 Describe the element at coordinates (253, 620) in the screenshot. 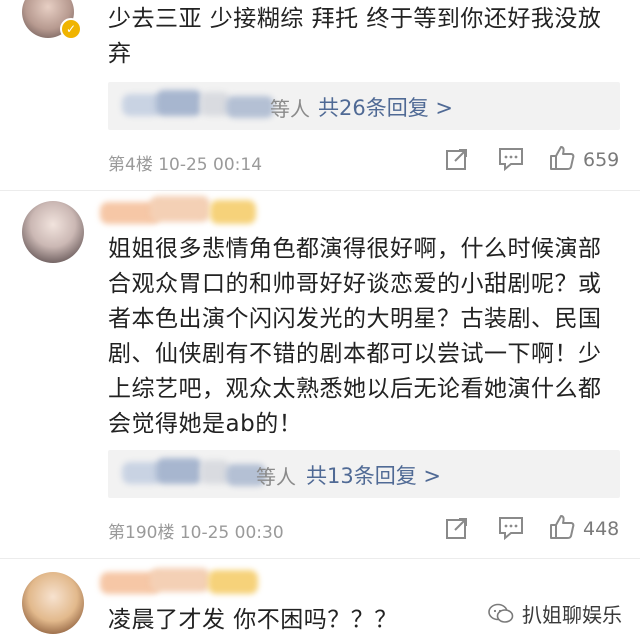

I see `comment-text: 凌晨了才发 你不困吗？？？` at that location.